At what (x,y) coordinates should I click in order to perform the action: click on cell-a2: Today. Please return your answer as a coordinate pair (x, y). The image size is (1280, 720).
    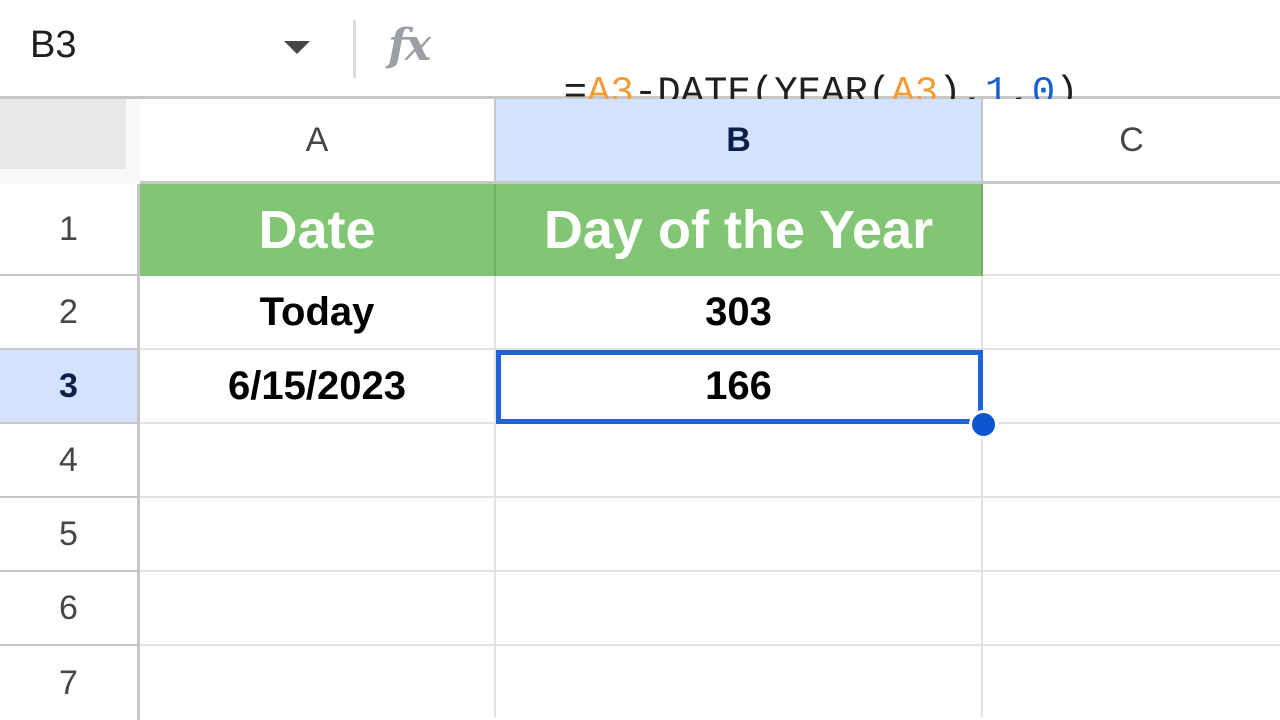
    Looking at the image, I should click on (318, 313).